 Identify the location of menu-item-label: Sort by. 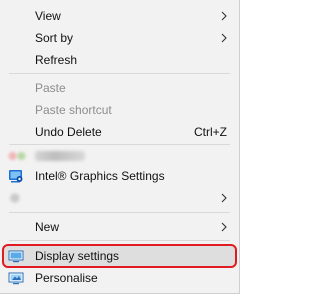
(54, 38).